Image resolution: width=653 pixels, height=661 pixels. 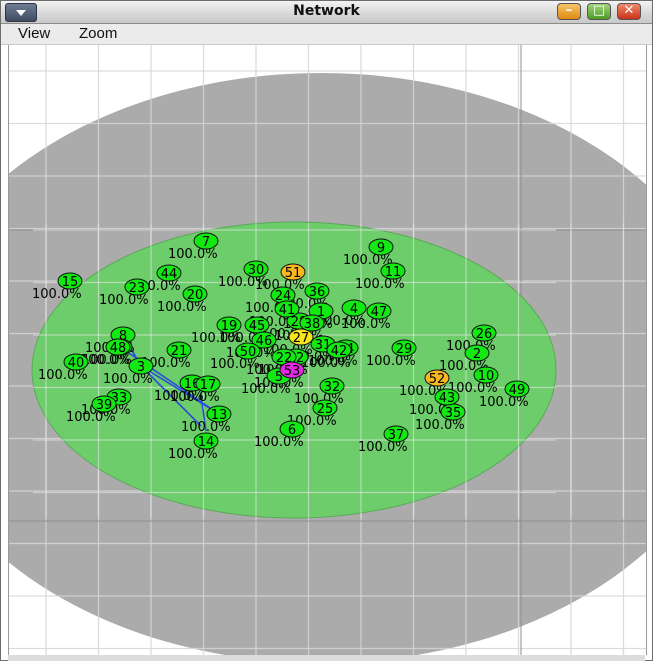 What do you see at coordinates (437, 379) in the screenshot?
I see `node-id-label: 52` at bounding box center [437, 379].